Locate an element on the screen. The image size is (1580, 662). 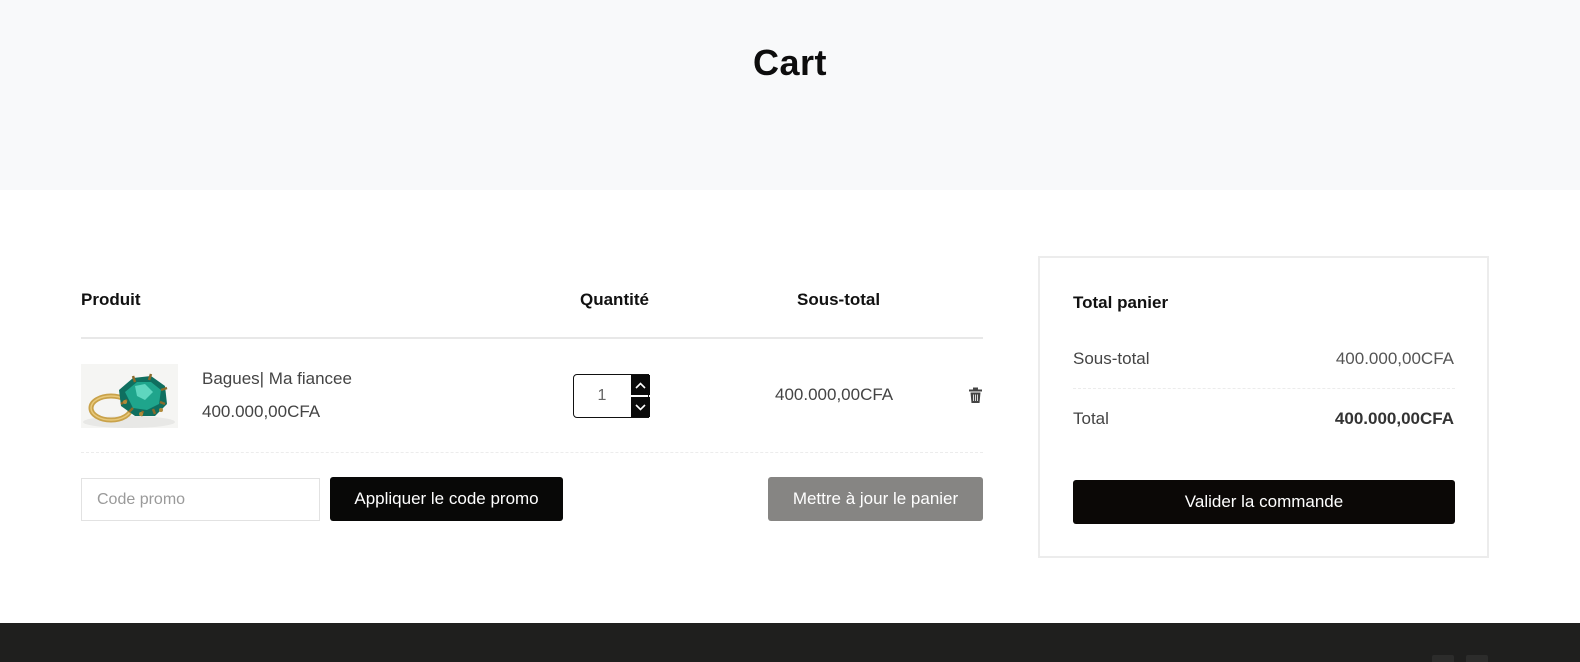
column-header-quantity: Quantité is located at coordinates (614, 299).